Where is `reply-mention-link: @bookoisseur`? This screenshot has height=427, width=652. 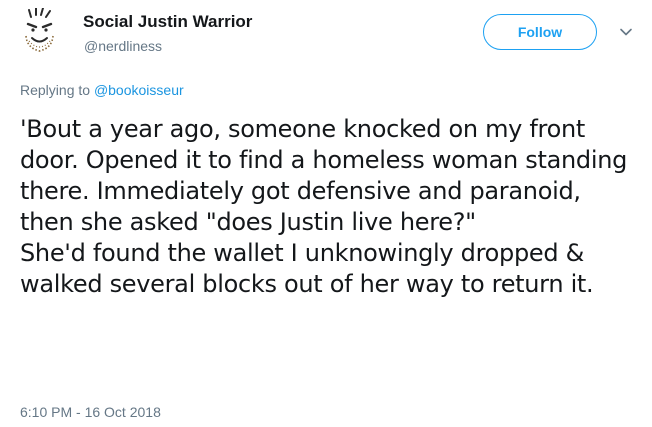 reply-mention-link: @bookoisseur is located at coordinates (139, 90).